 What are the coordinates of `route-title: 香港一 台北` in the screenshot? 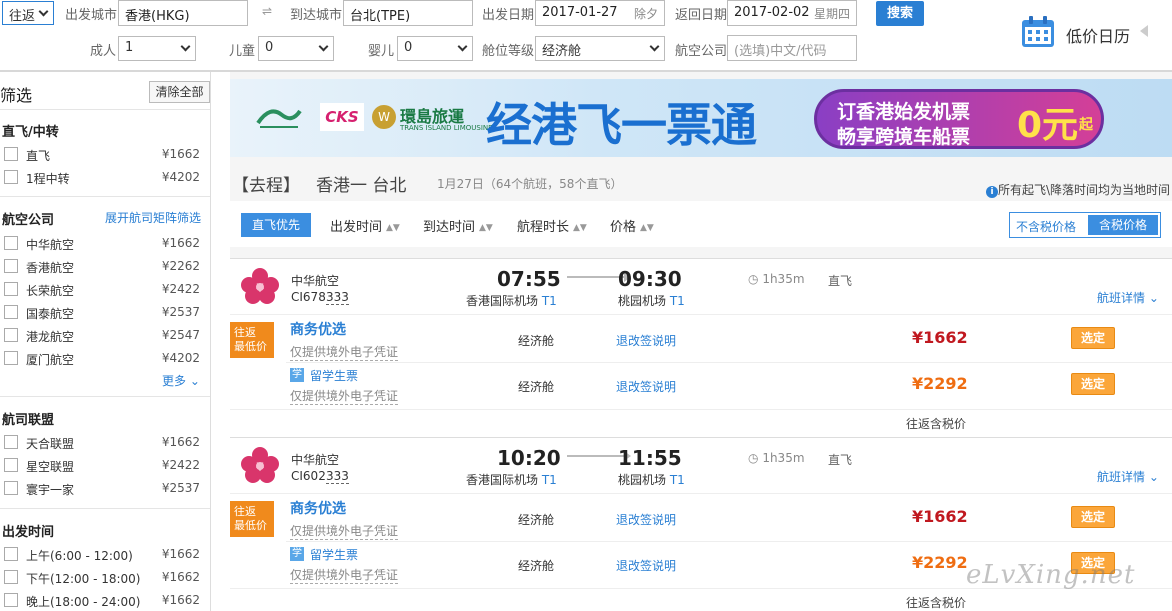 It's located at (361, 186).